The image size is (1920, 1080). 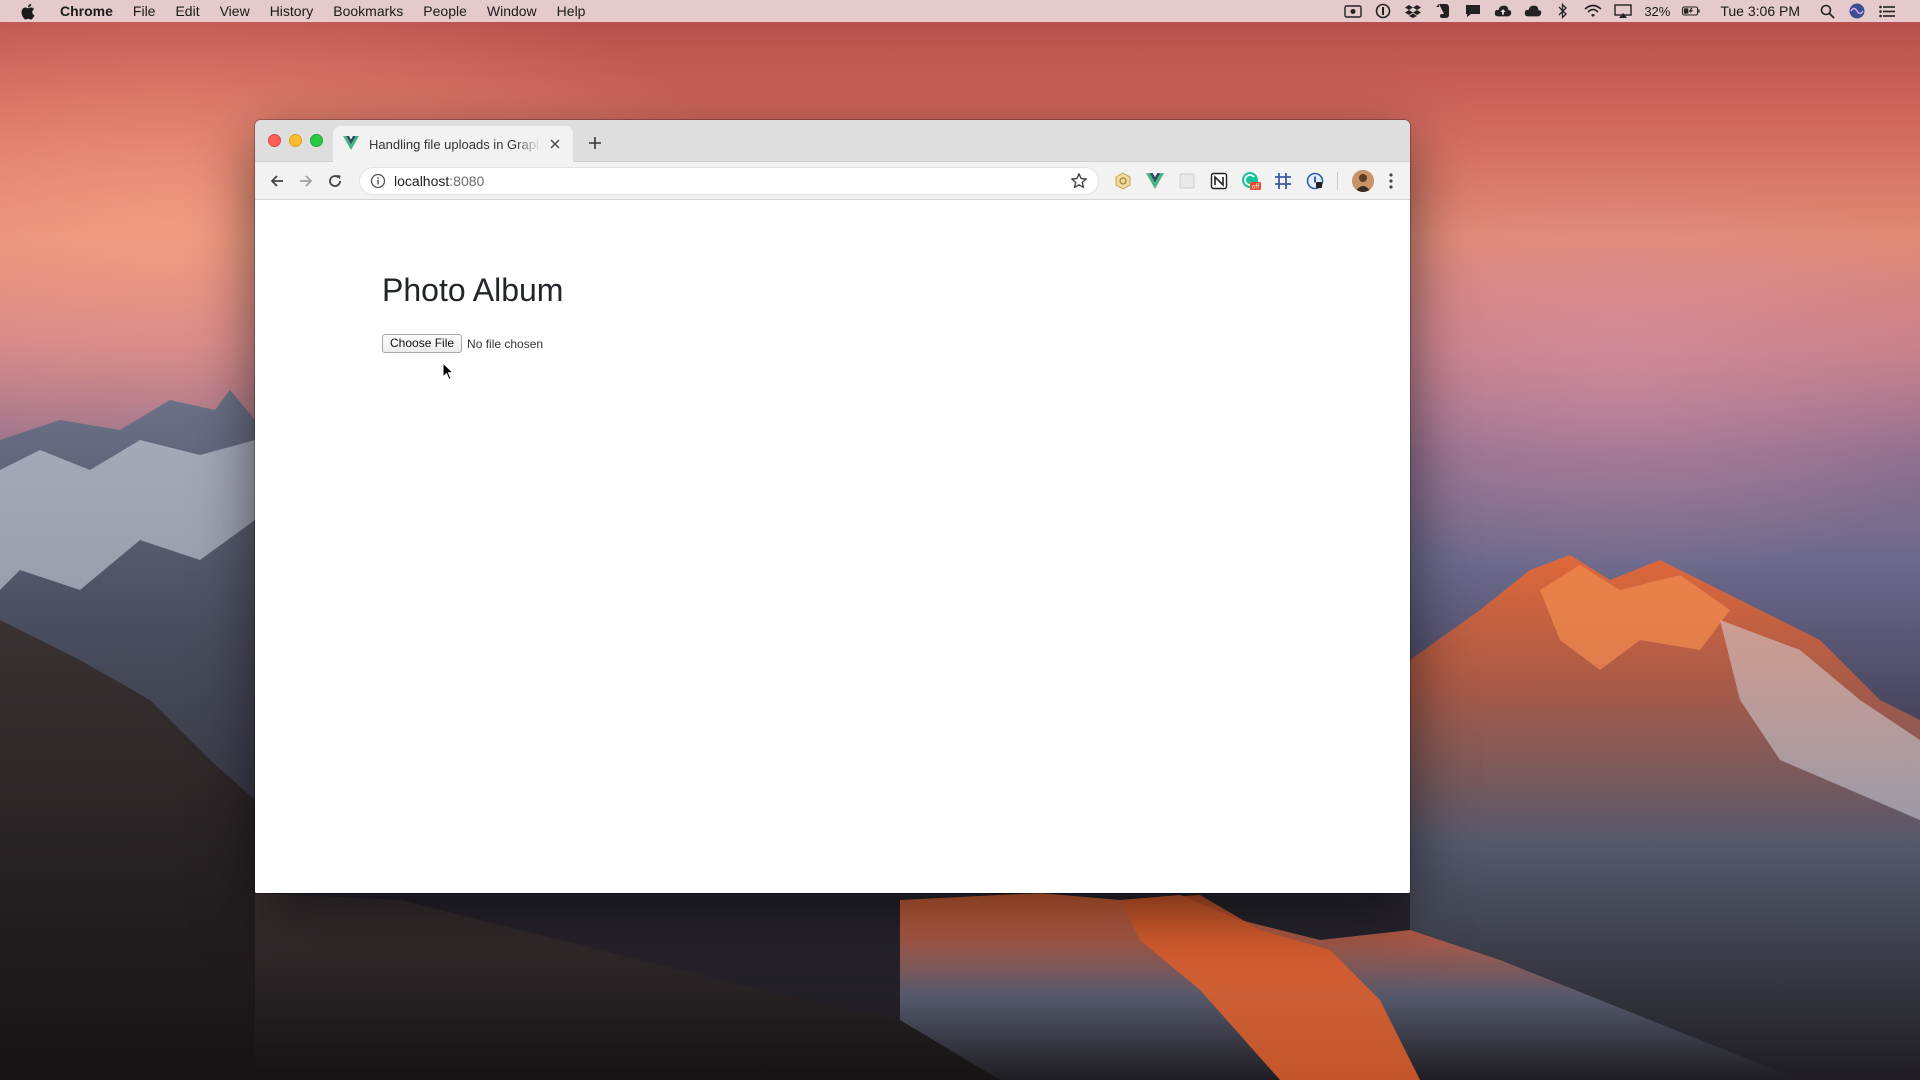 What do you see at coordinates (292, 11) in the screenshot?
I see `menu-history: History` at bounding box center [292, 11].